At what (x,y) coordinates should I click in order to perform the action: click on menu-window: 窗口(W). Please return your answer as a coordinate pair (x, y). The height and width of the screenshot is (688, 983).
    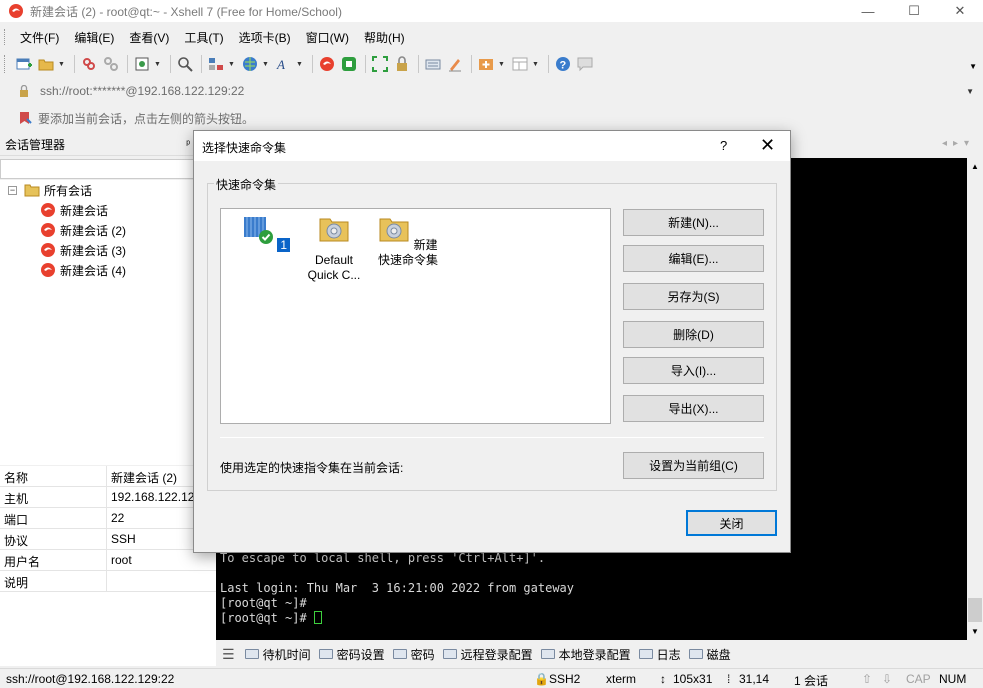
    Looking at the image, I should click on (325, 37).